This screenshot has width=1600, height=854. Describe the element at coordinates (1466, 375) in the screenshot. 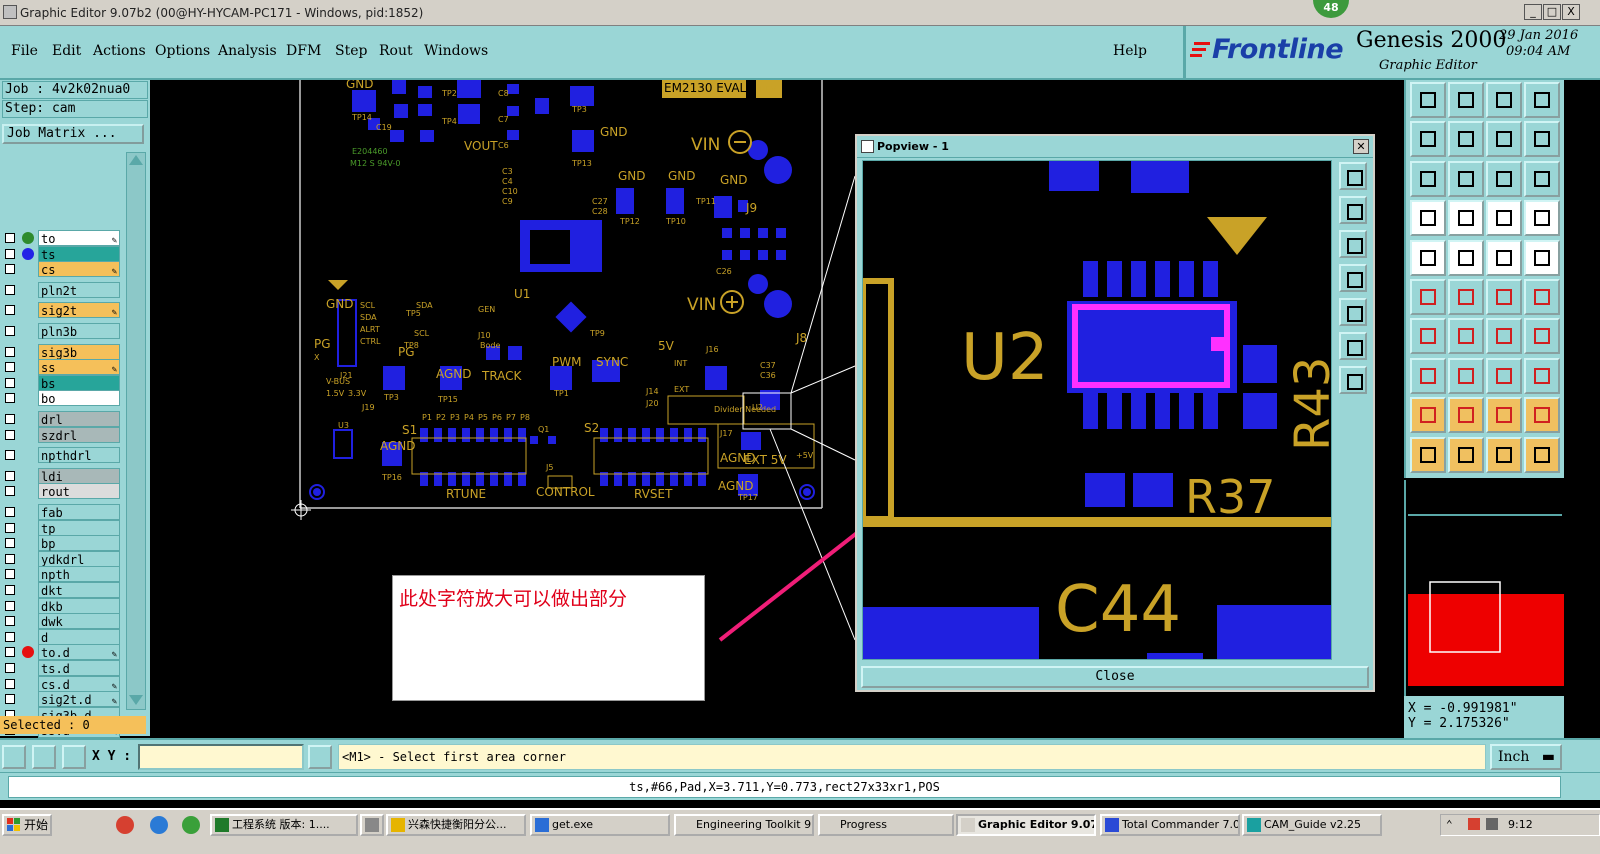

I see `seg-tool-button` at that location.